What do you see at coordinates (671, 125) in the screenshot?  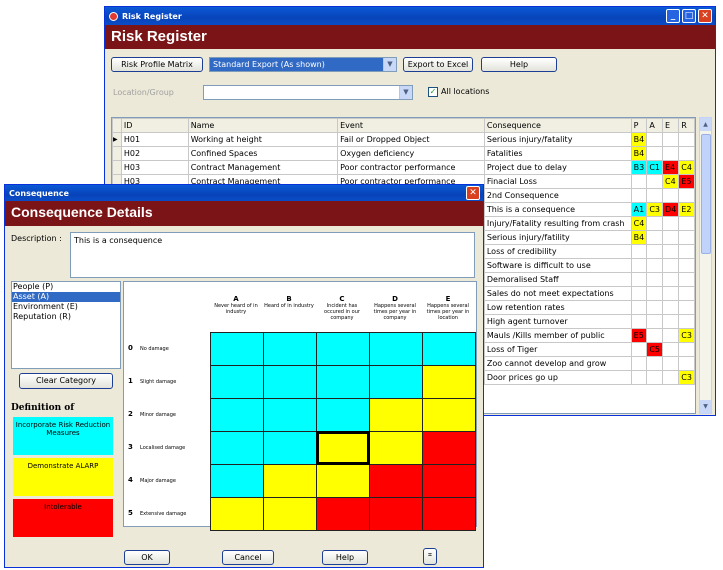 I see `column-header: E` at bounding box center [671, 125].